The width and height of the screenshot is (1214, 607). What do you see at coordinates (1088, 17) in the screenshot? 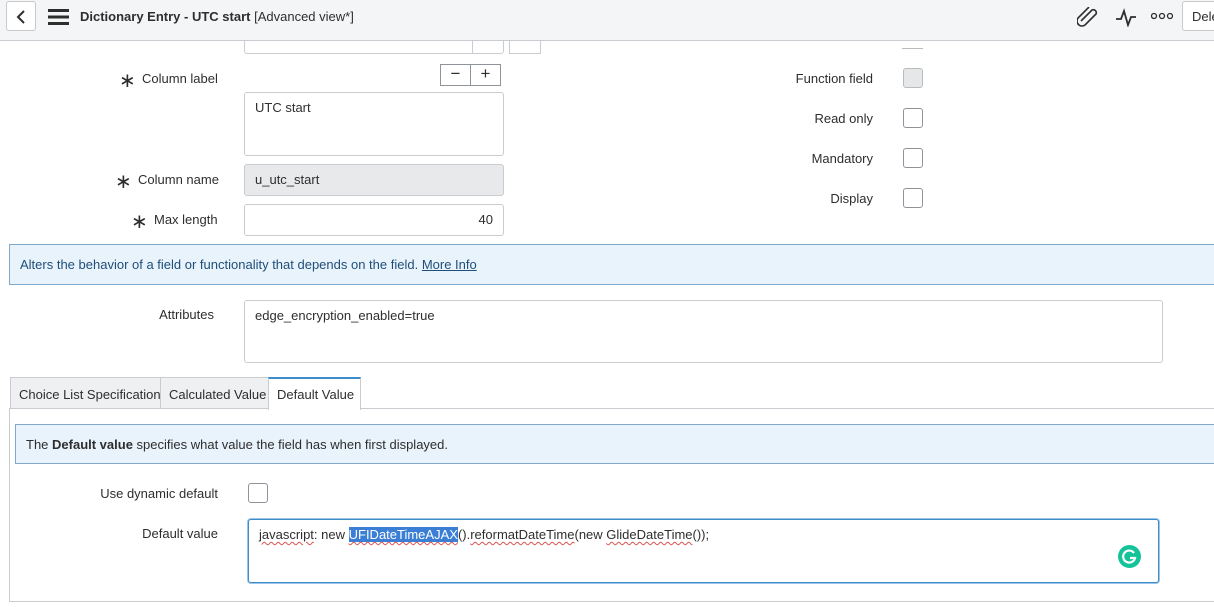
I see `paperclip-icon` at bounding box center [1088, 17].